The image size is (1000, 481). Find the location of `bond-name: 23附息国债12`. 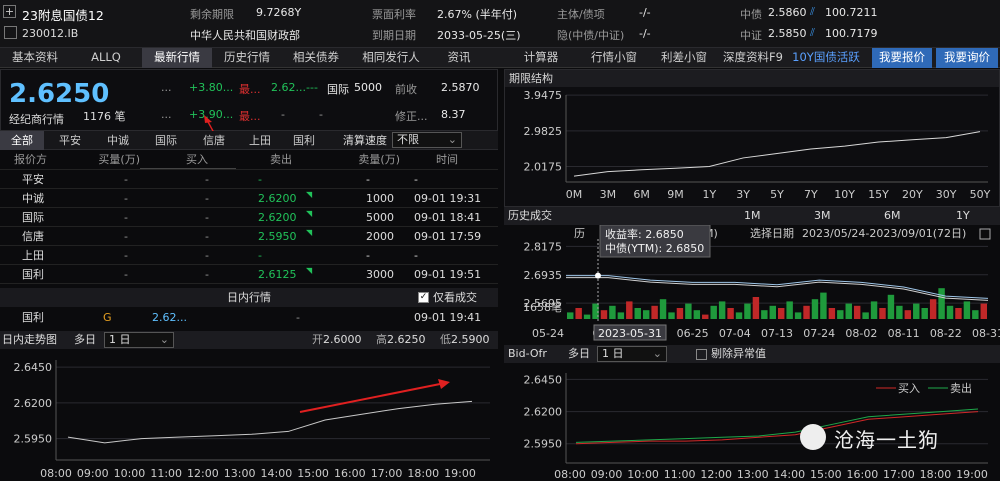

bond-name: 23附息国债12 is located at coordinates (63, 15).